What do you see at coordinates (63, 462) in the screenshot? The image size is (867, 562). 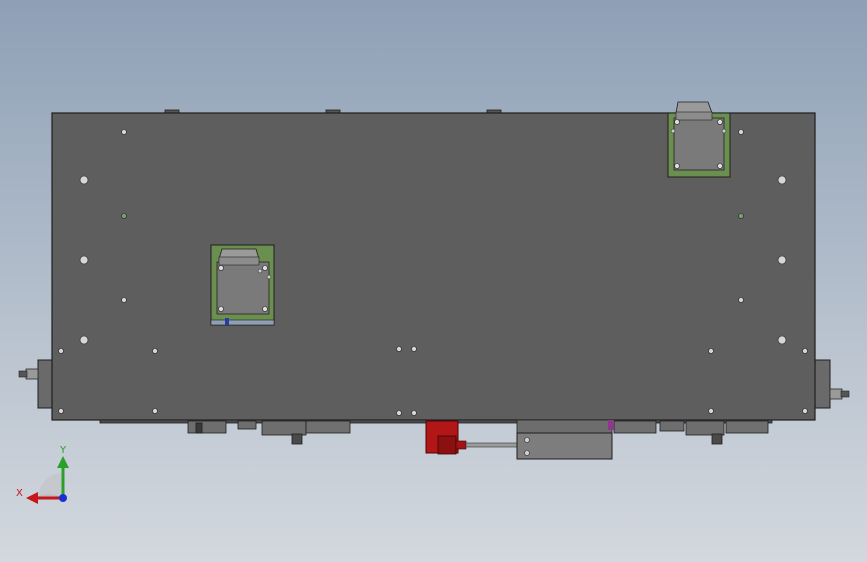 I see `y-axis-arrow` at bounding box center [63, 462].